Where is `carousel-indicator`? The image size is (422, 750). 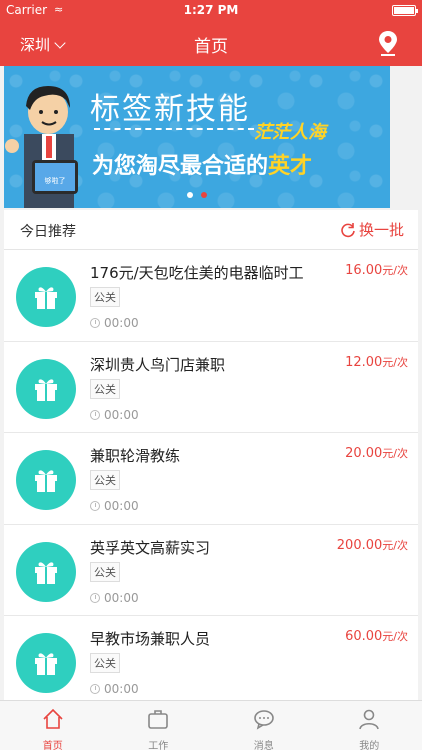 carousel-indicator is located at coordinates (197, 192).